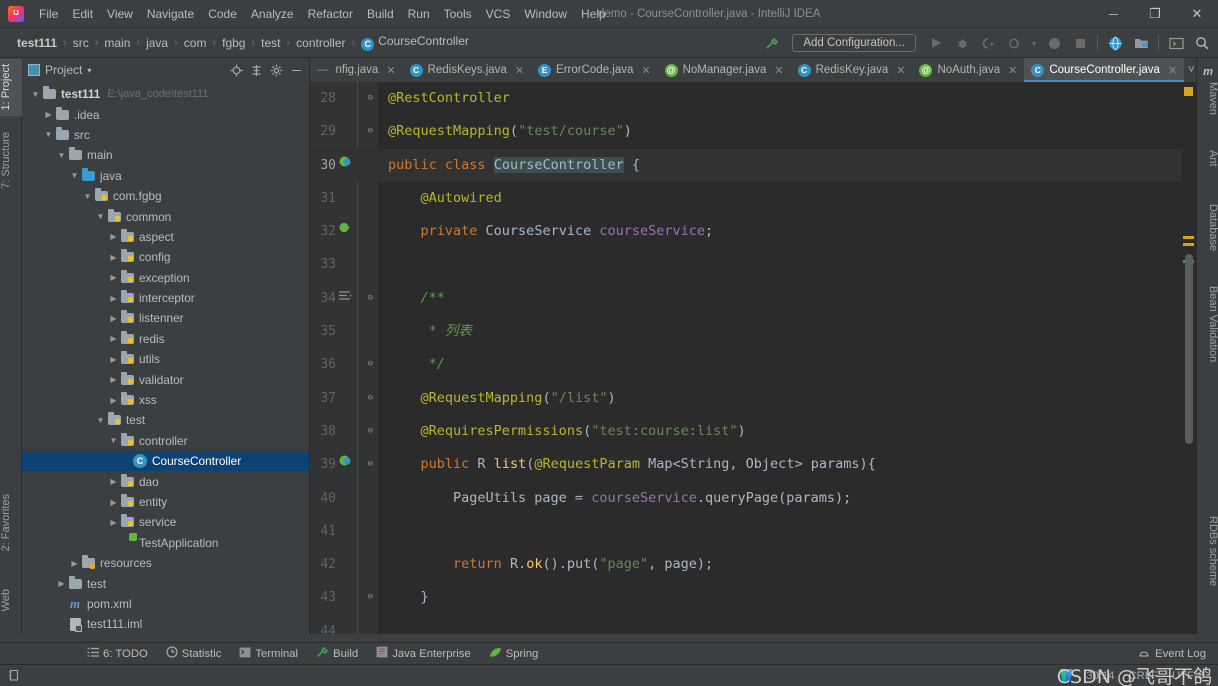  What do you see at coordinates (194, 654) in the screenshot?
I see `bottom-tab-statistic: Statistic` at bounding box center [194, 654].